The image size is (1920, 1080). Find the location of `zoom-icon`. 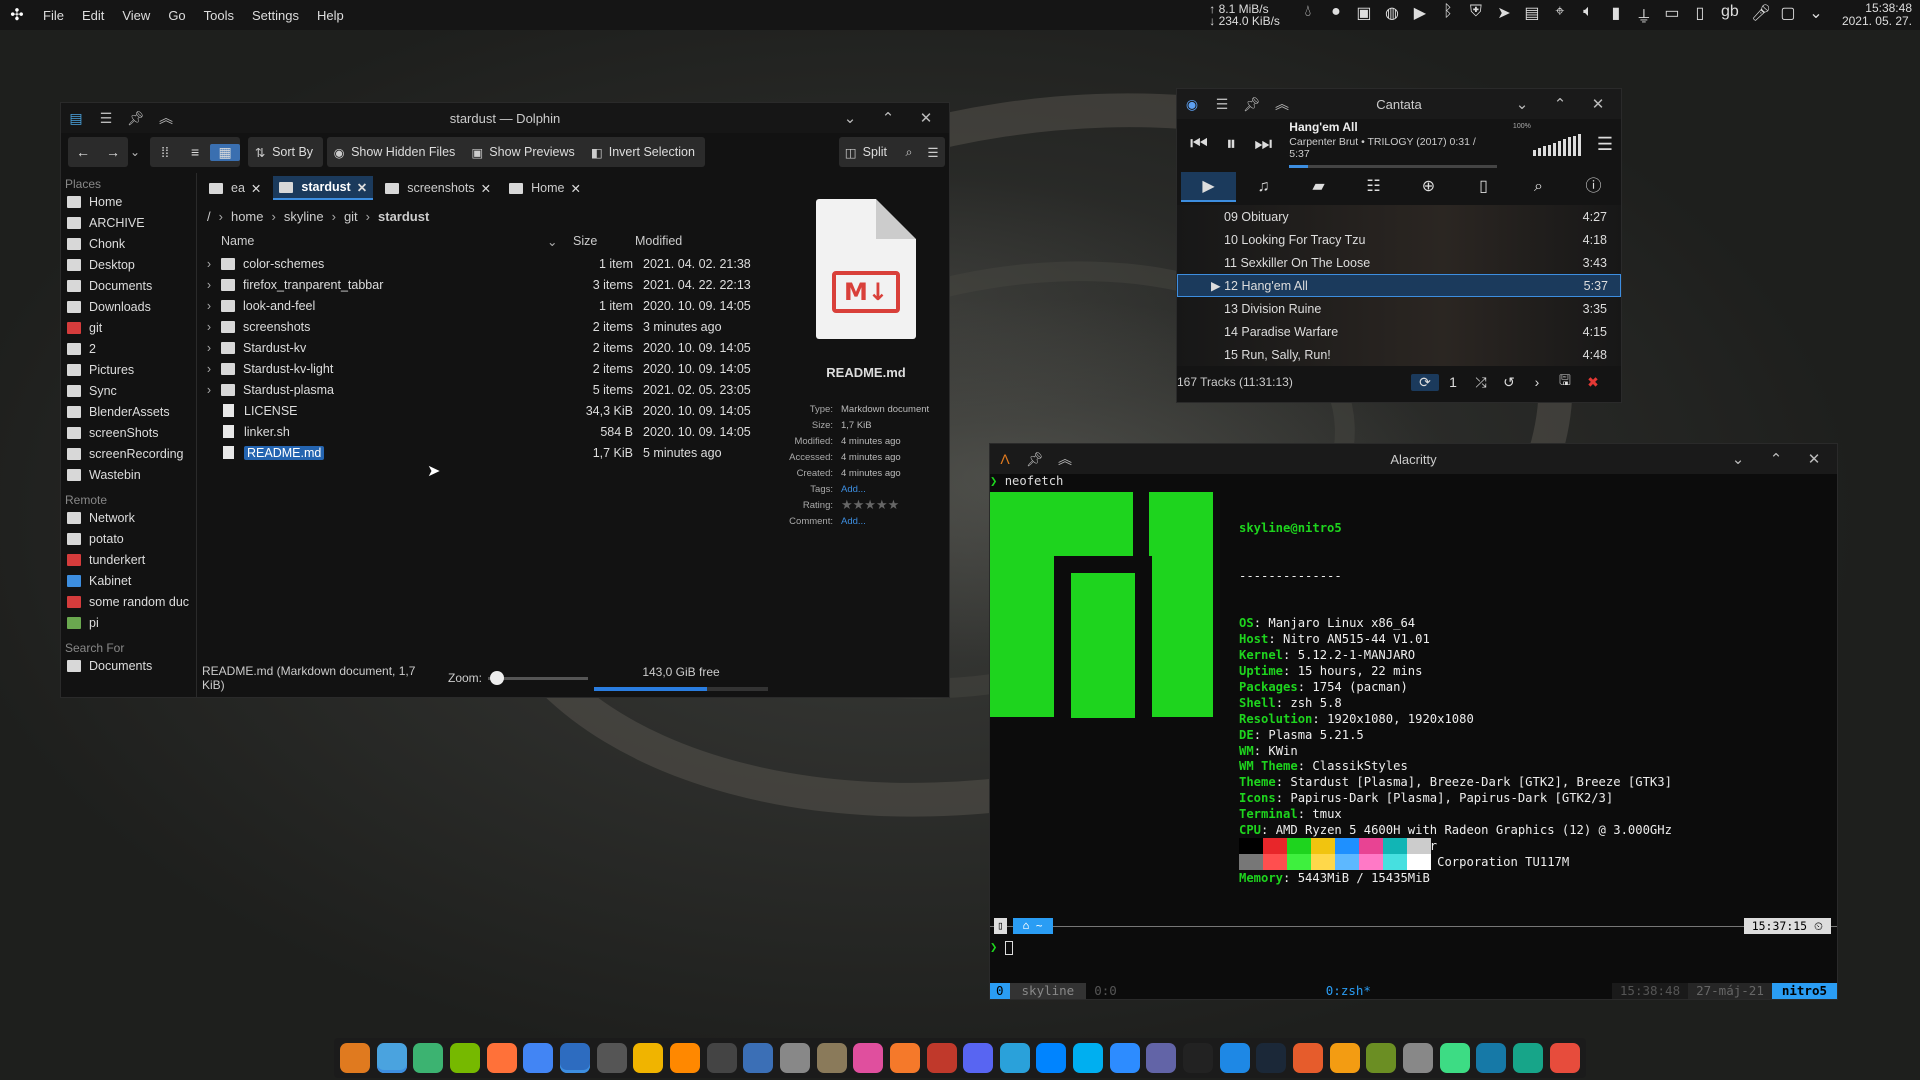

zoom-icon is located at coordinates (1124, 1058).